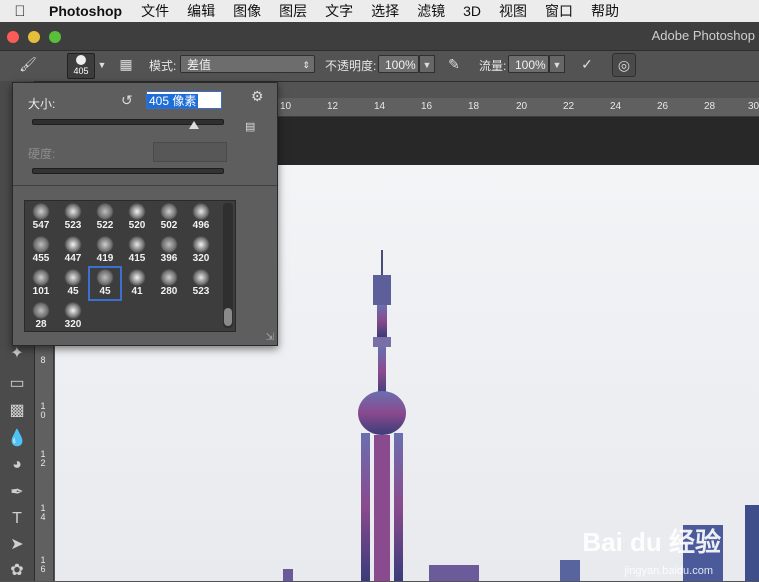 The height and width of the screenshot is (582, 759). What do you see at coordinates (102, 65) in the screenshot?
I see `brush-picker-dropdown-icon: ▼` at bounding box center [102, 65].